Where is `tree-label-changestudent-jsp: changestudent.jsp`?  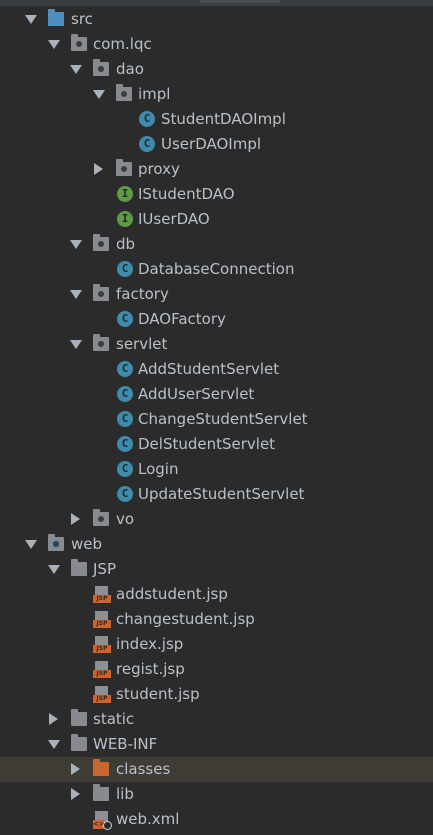 tree-label-changestudent-jsp: changestudent.jsp is located at coordinates (185, 619).